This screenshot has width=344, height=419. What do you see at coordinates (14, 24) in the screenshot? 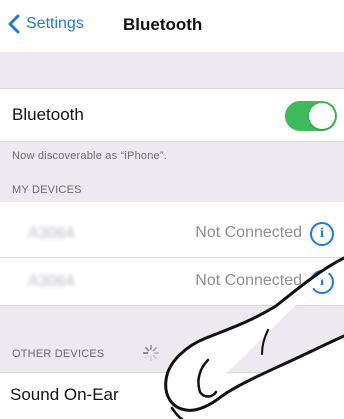
I see `chevron-left-icon` at bounding box center [14, 24].